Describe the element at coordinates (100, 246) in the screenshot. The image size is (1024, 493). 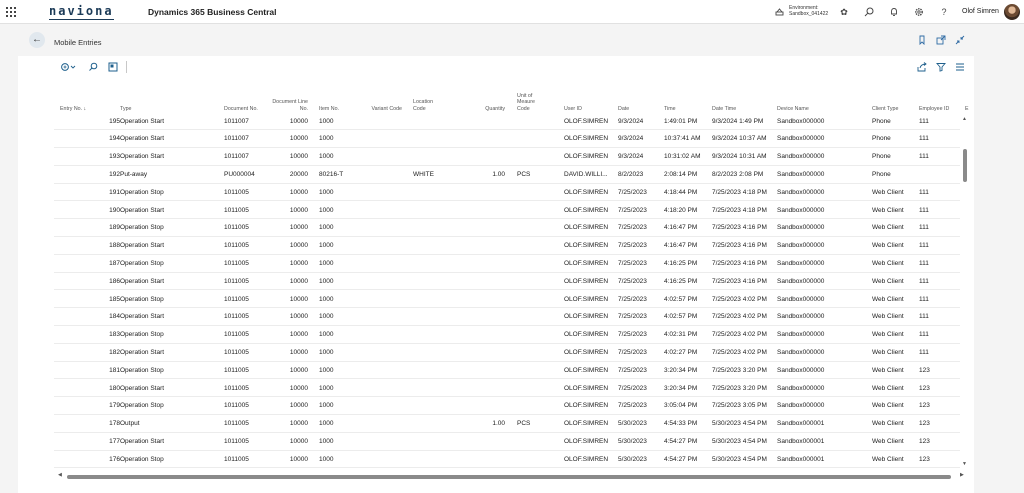
I see `cell-entry-no: 188` at that location.